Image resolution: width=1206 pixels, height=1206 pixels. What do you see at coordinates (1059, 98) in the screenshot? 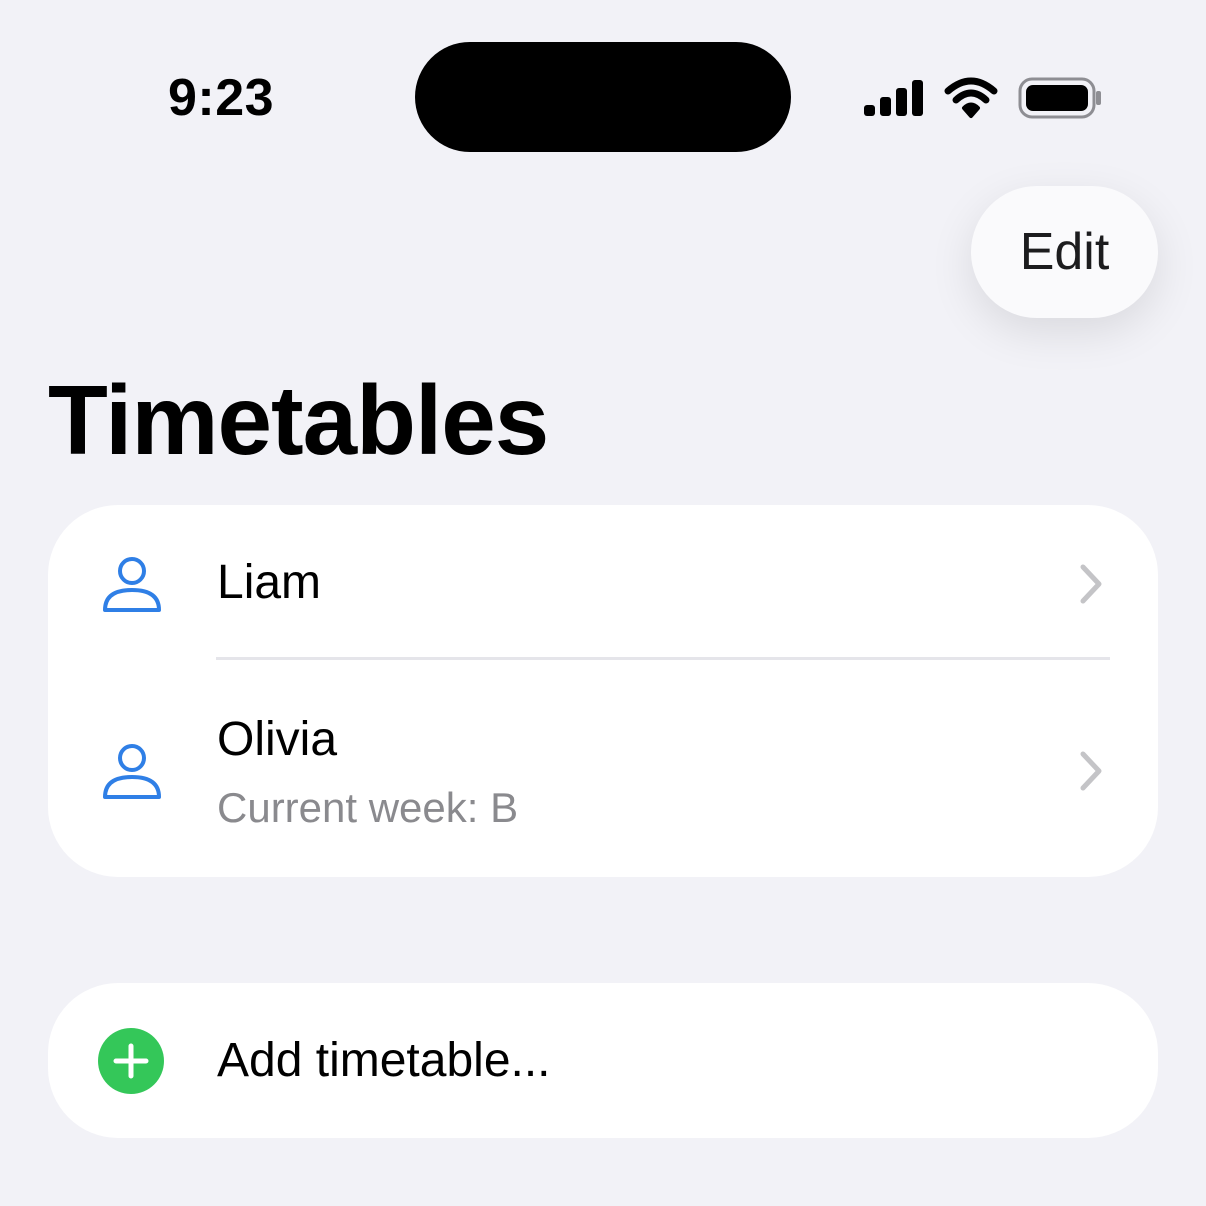
I see `battery-icon` at bounding box center [1059, 98].